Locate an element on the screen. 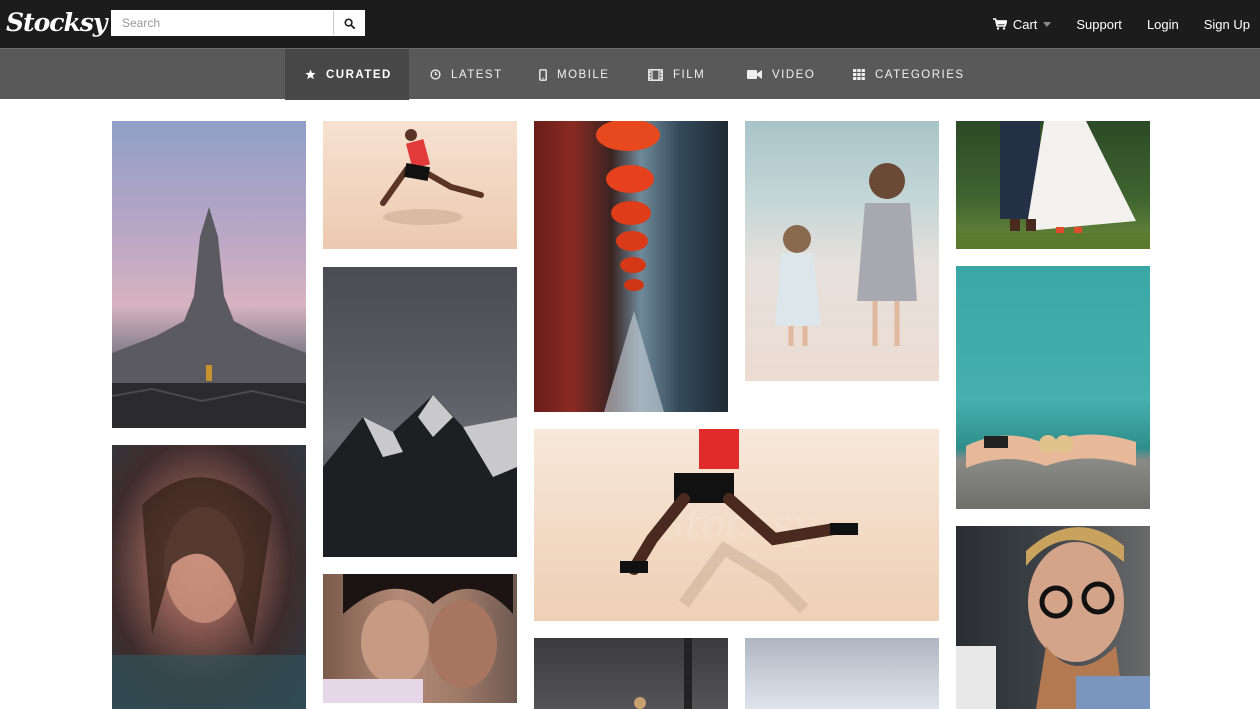  search-button is located at coordinates (348, 23).